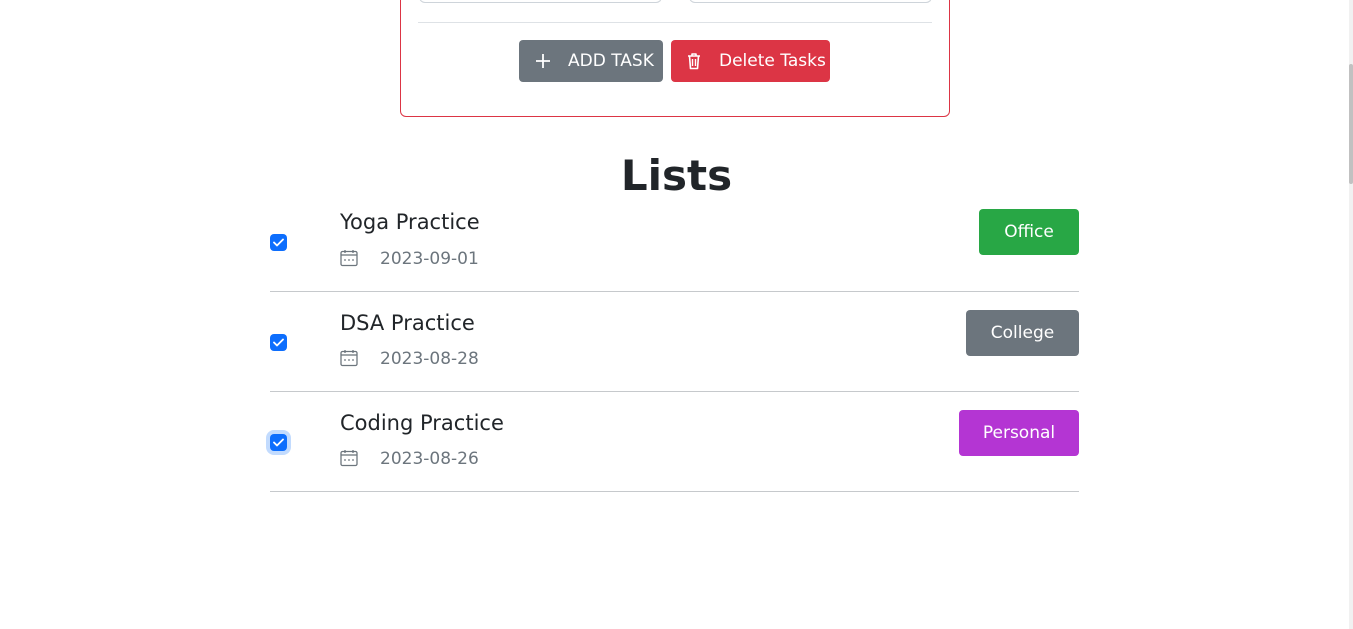 Image resolution: width=1353 pixels, height=629 pixels. I want to click on scrollbar-thumb, so click(1351, 124).